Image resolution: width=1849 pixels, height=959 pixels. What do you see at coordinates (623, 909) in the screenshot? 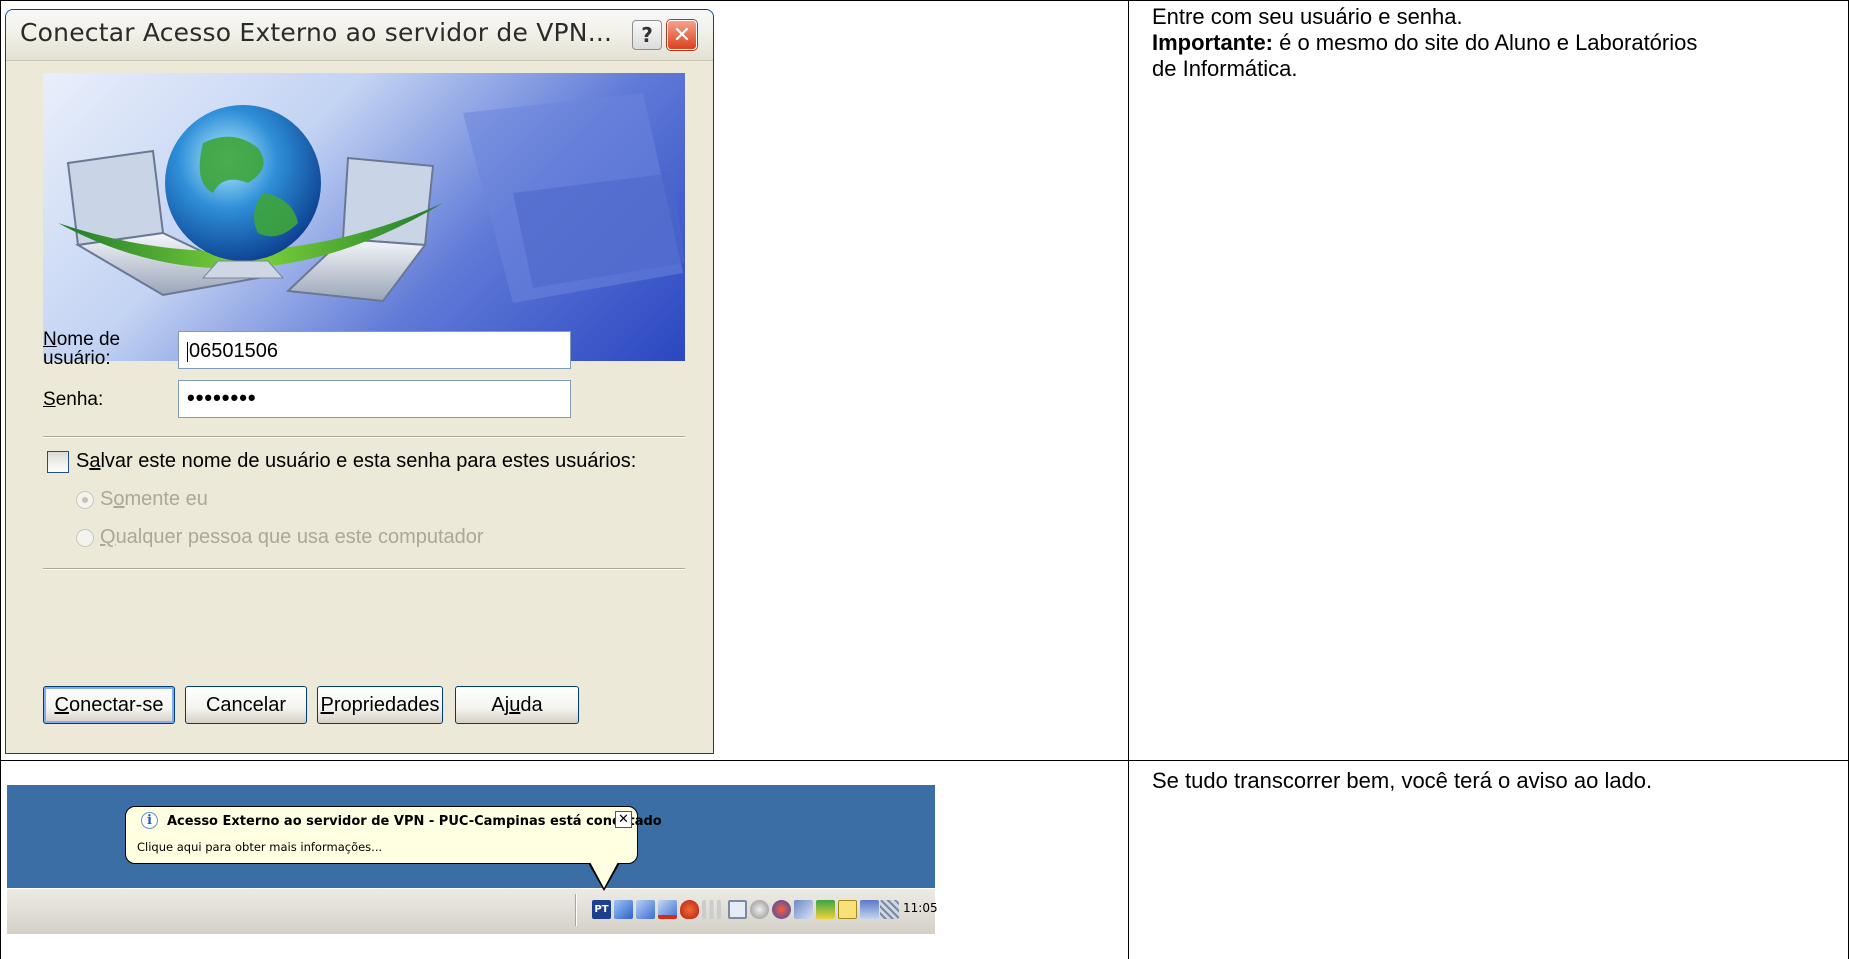
I see `network-connection-icon` at bounding box center [623, 909].